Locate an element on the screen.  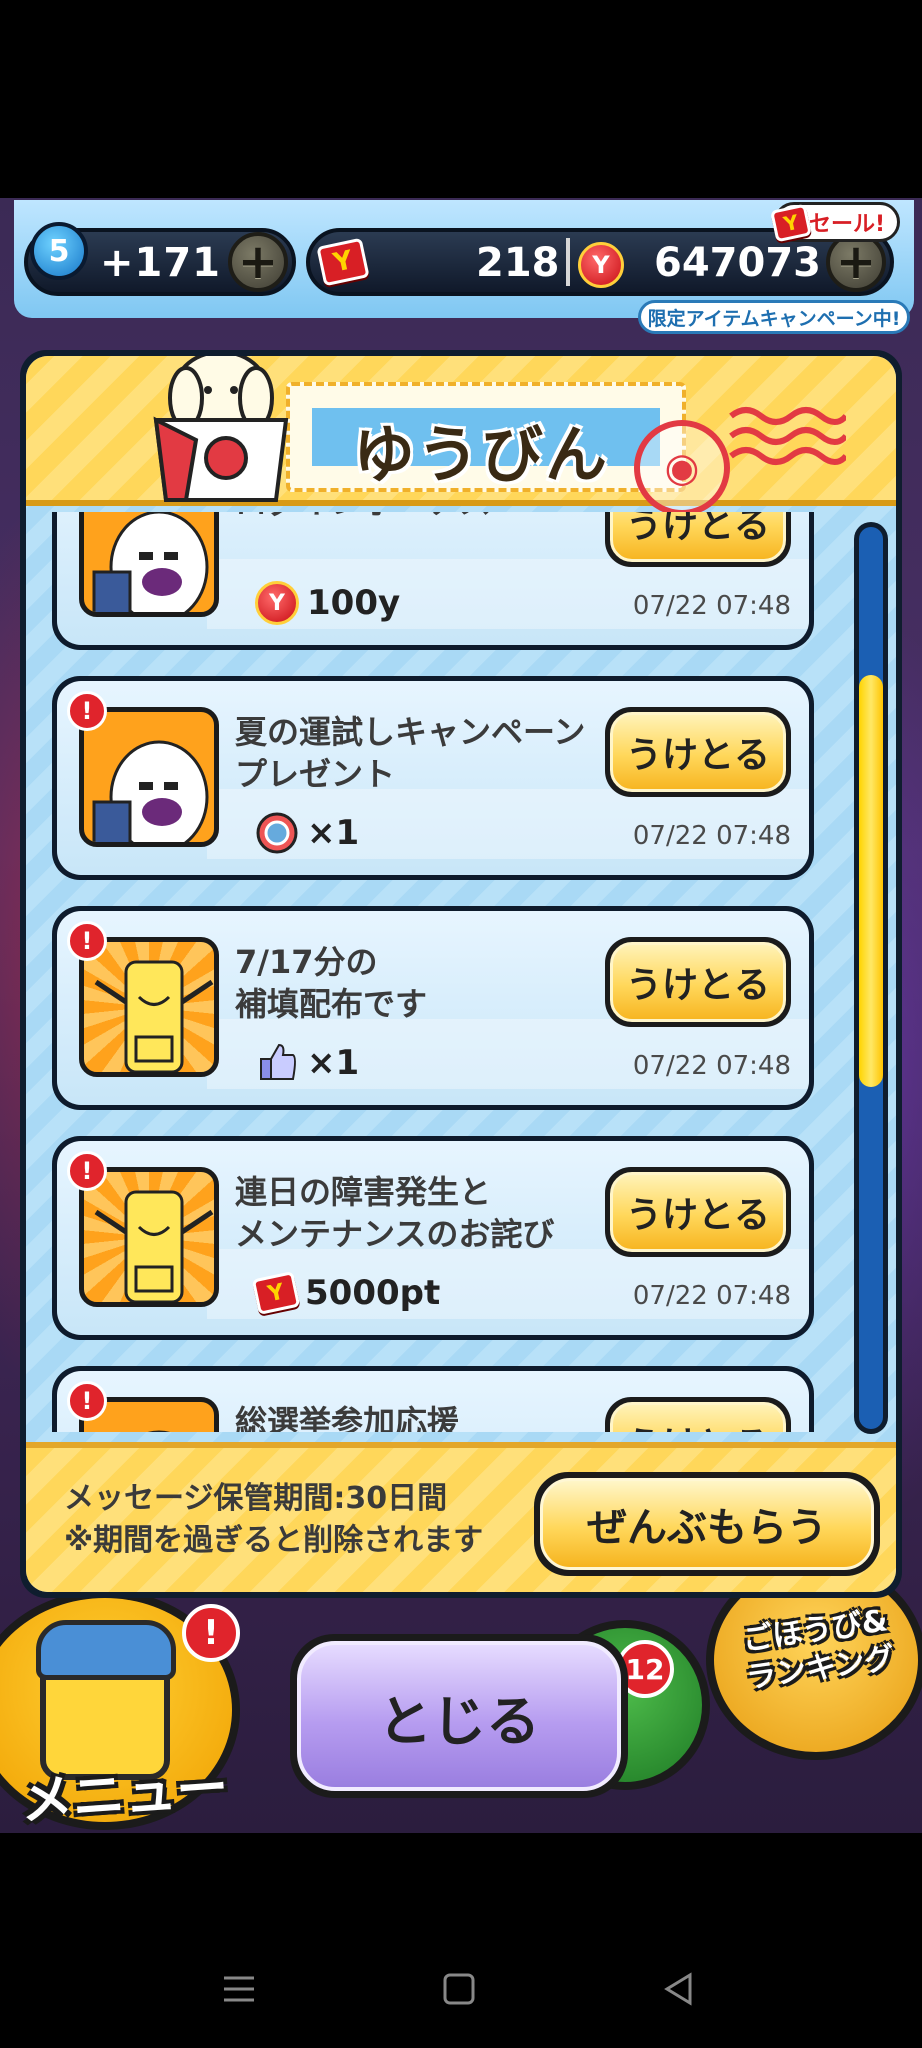
list-item: ! 7/17分の 補填配布です ×1 07/22 07:48 うけとる is located at coordinates (433, 1008).